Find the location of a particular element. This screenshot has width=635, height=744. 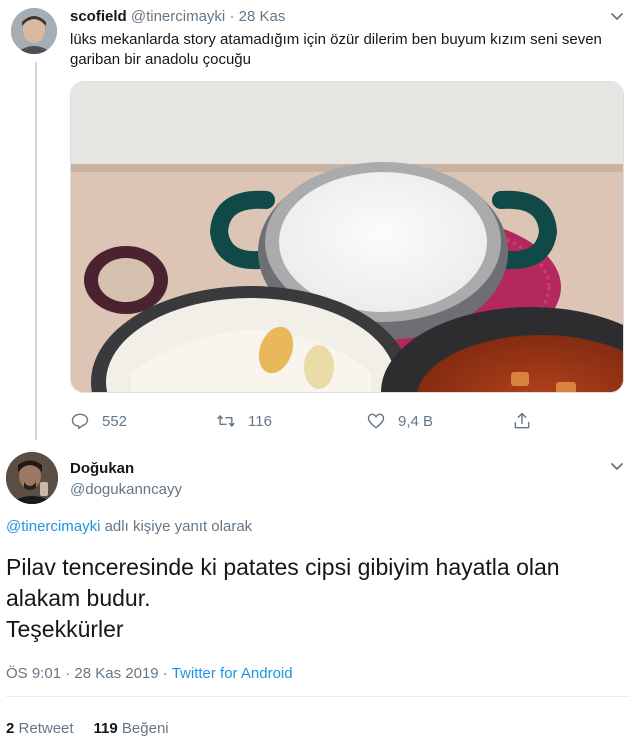

replying-to: @tinercimayki adlı kişiye yanıt olarak is located at coordinates (129, 527).